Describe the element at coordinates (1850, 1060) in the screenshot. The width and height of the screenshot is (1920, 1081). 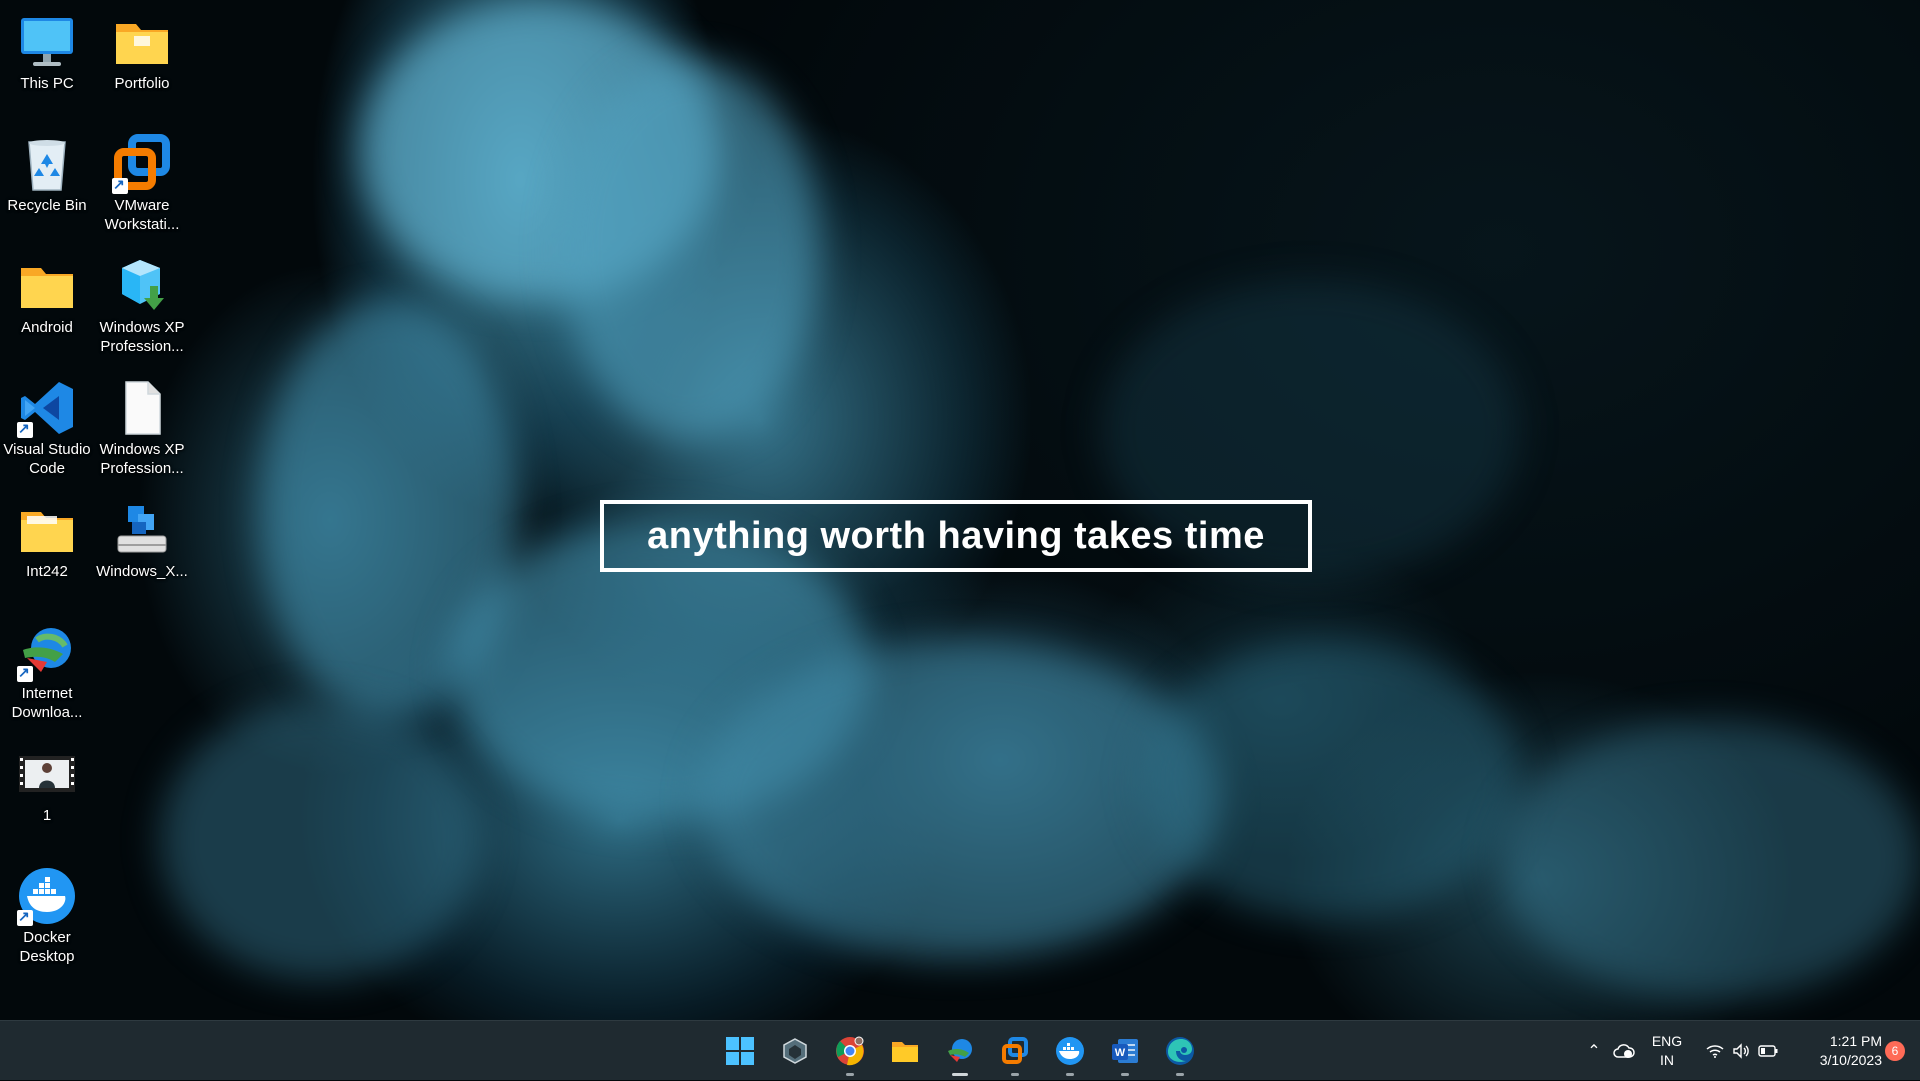
I see `clock-date: 3/10/2023` at that location.